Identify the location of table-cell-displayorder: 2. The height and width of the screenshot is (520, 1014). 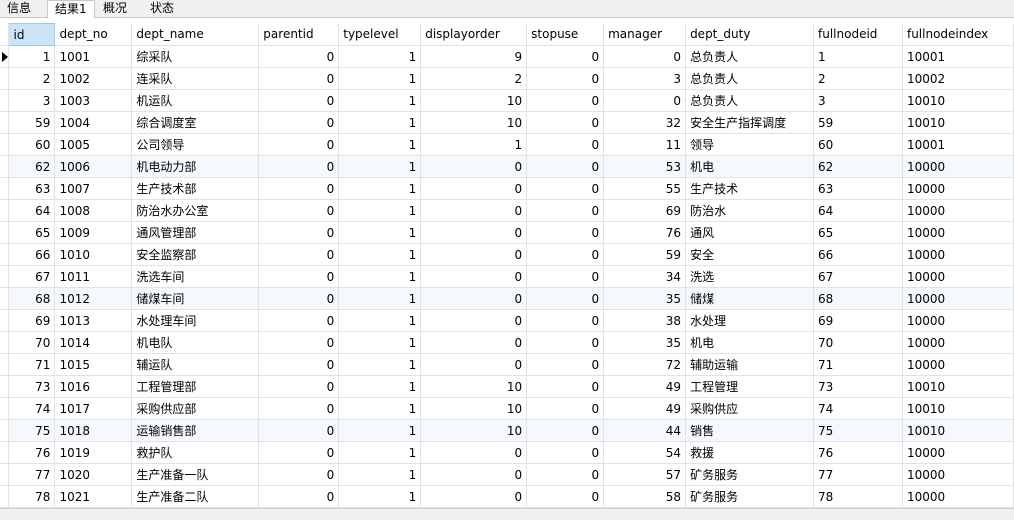
(474, 78).